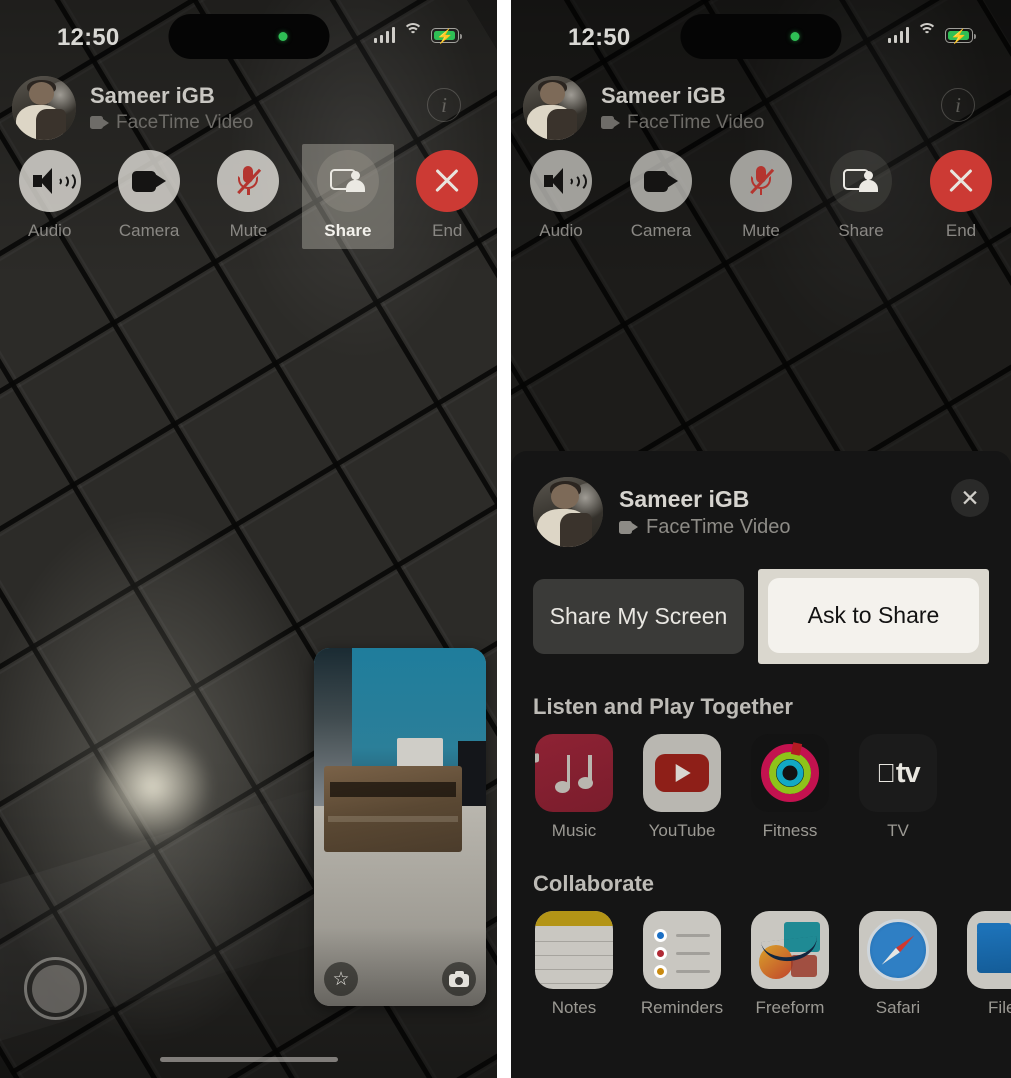 The height and width of the screenshot is (1078, 1011). I want to click on app-label-files: Files, so click(999, 1007).